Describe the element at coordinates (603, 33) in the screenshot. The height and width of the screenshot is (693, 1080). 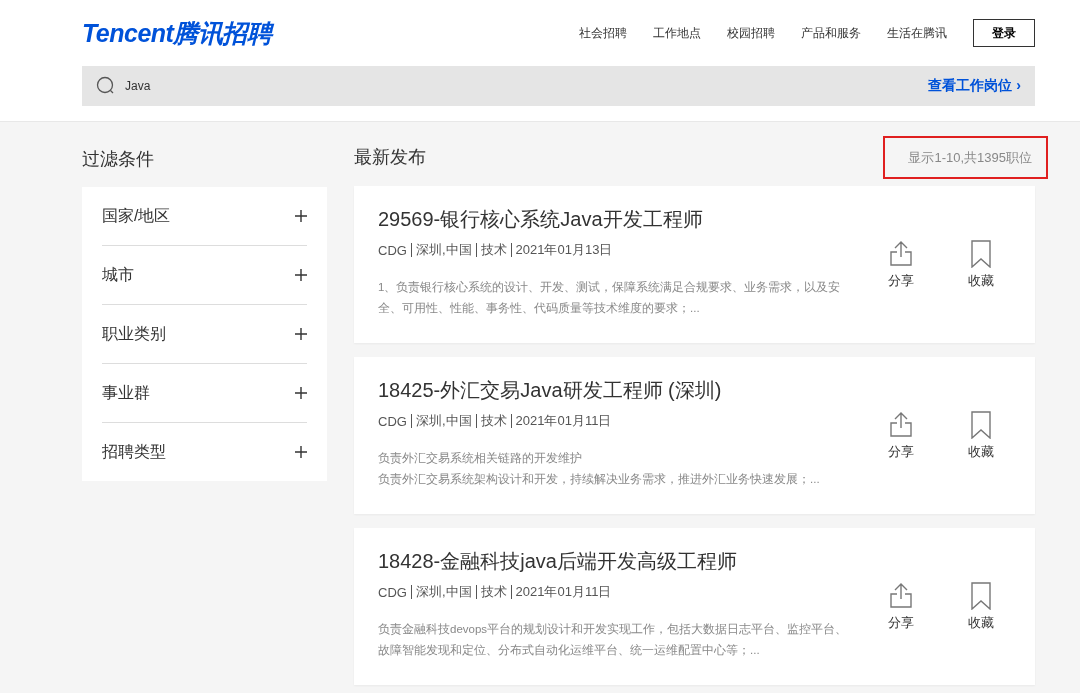
I see `nav-link: 社会招聘` at that location.